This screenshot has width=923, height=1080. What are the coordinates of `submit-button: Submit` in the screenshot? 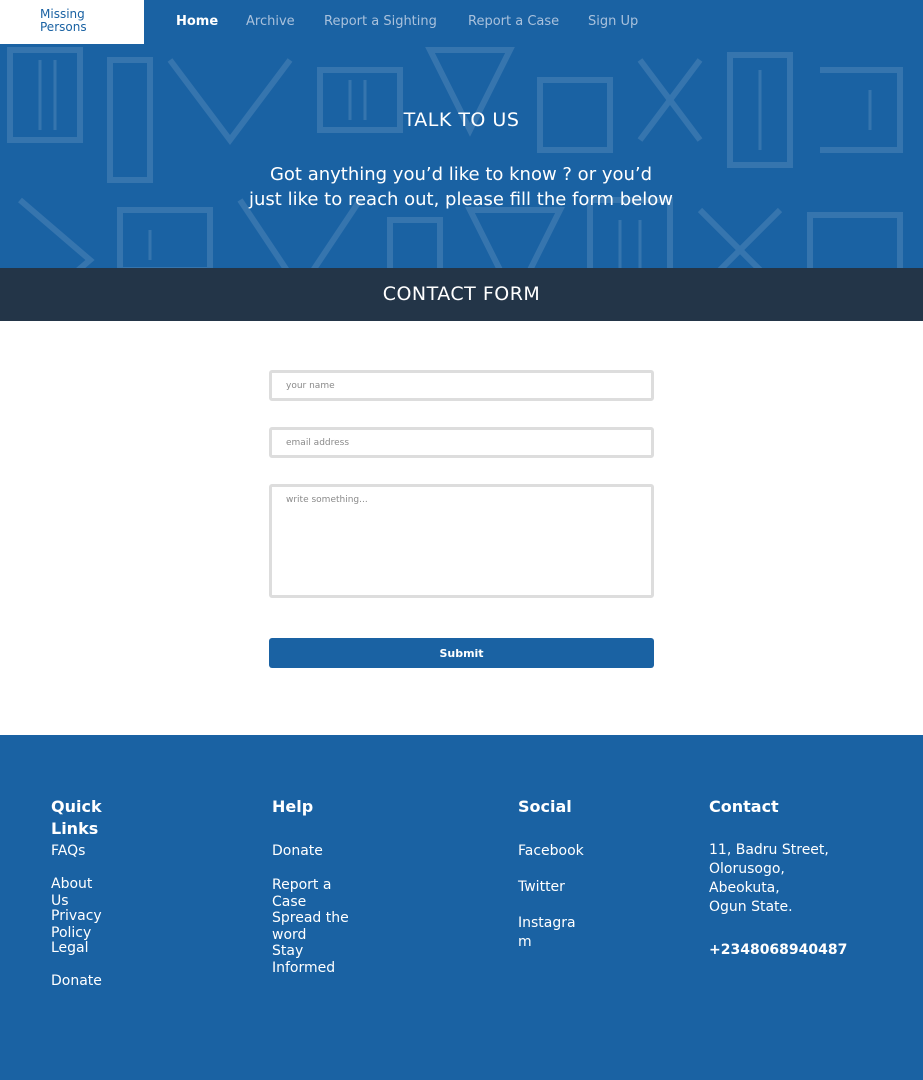 It's located at (461, 653).